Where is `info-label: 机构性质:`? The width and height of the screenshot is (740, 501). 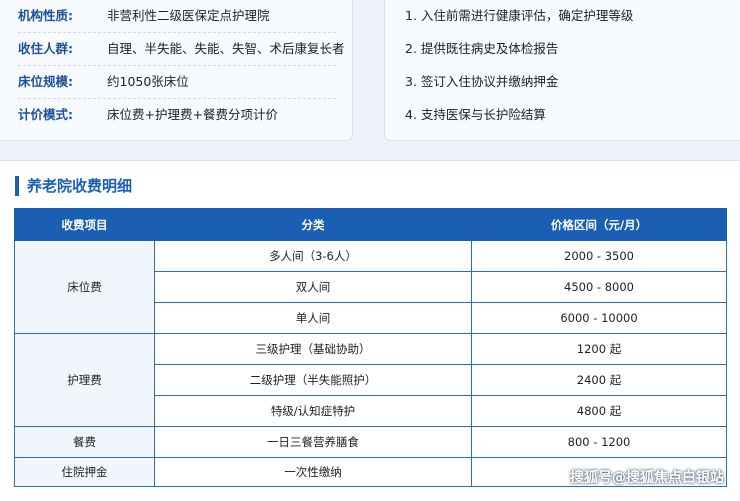 info-label: 机构性质: is located at coordinates (45, 15).